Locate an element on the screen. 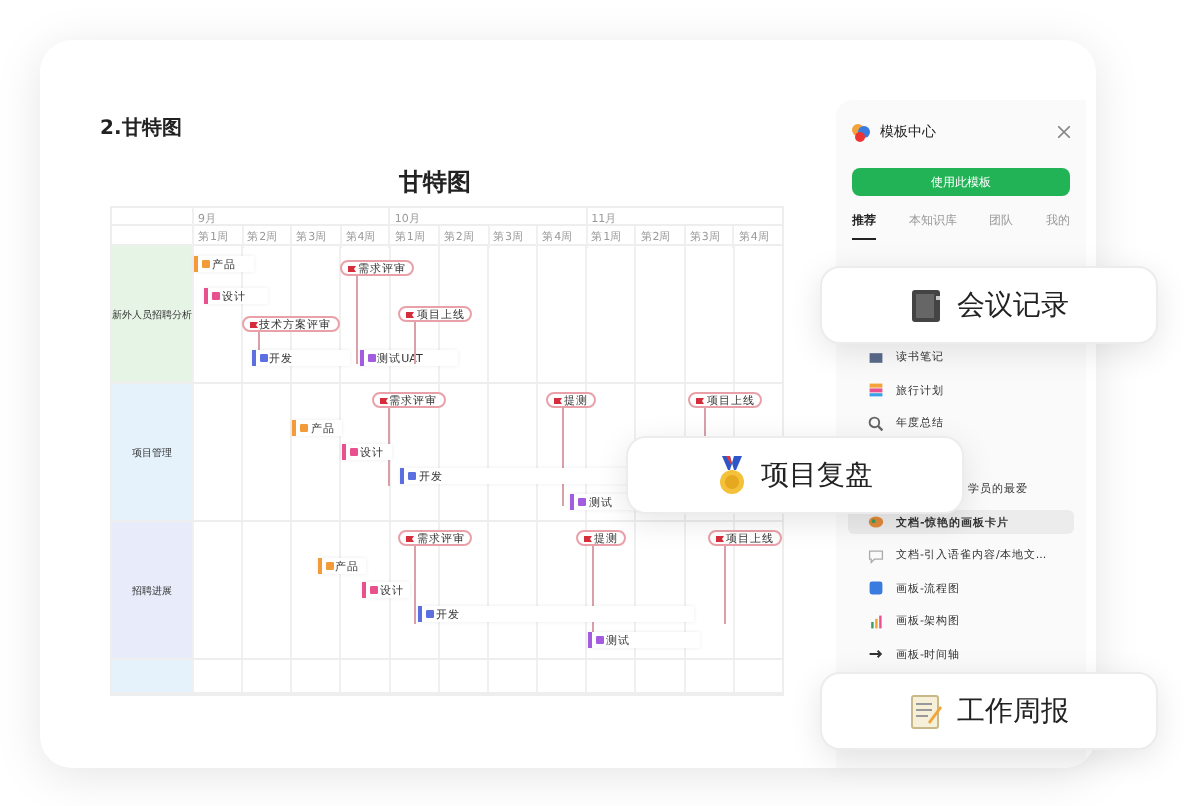 The width and height of the screenshot is (1200, 806). chart-title: 甘特图 is located at coordinates (435, 183).